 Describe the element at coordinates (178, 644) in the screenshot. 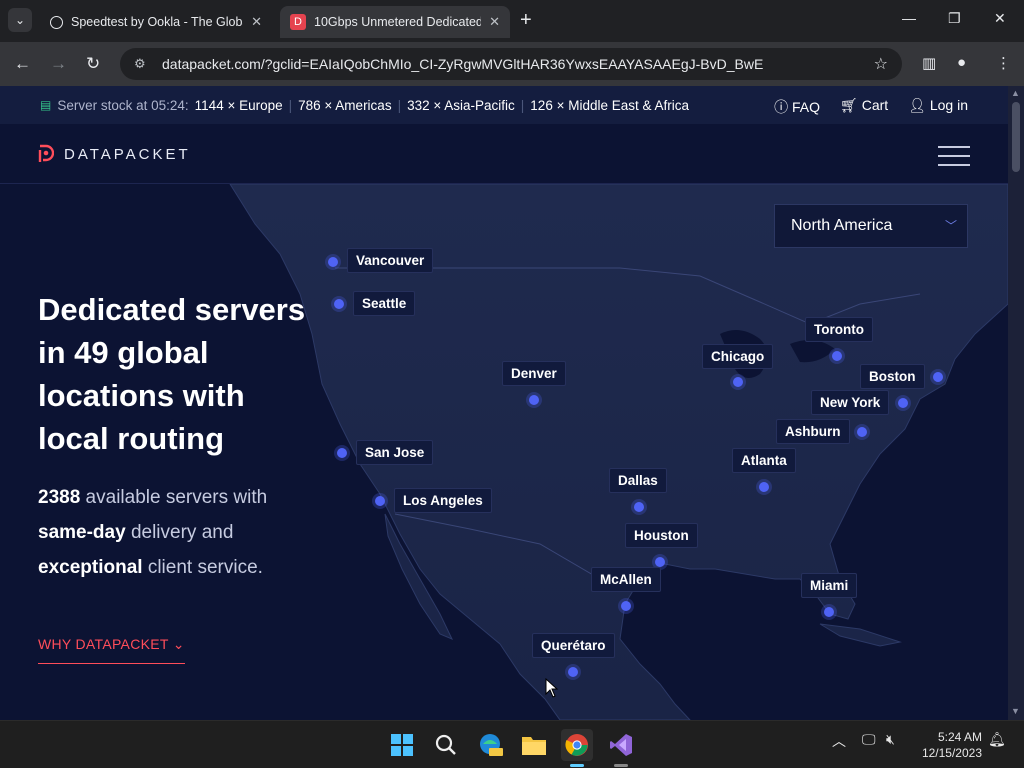

I see `chevron-down-icon: ⌄` at that location.